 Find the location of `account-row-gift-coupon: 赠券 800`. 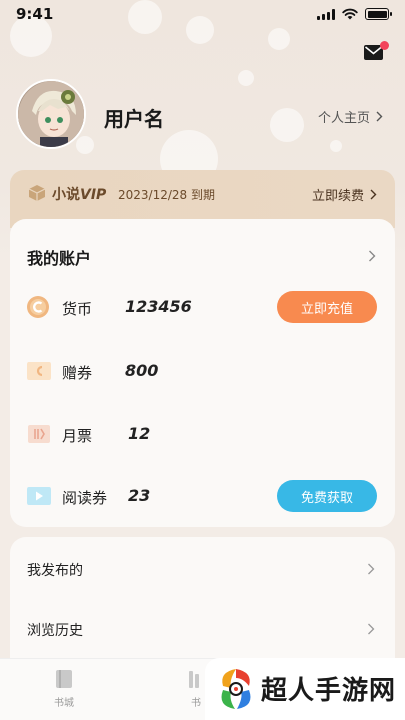

account-row-gift-coupon: 赠券 800 is located at coordinates (202, 371).